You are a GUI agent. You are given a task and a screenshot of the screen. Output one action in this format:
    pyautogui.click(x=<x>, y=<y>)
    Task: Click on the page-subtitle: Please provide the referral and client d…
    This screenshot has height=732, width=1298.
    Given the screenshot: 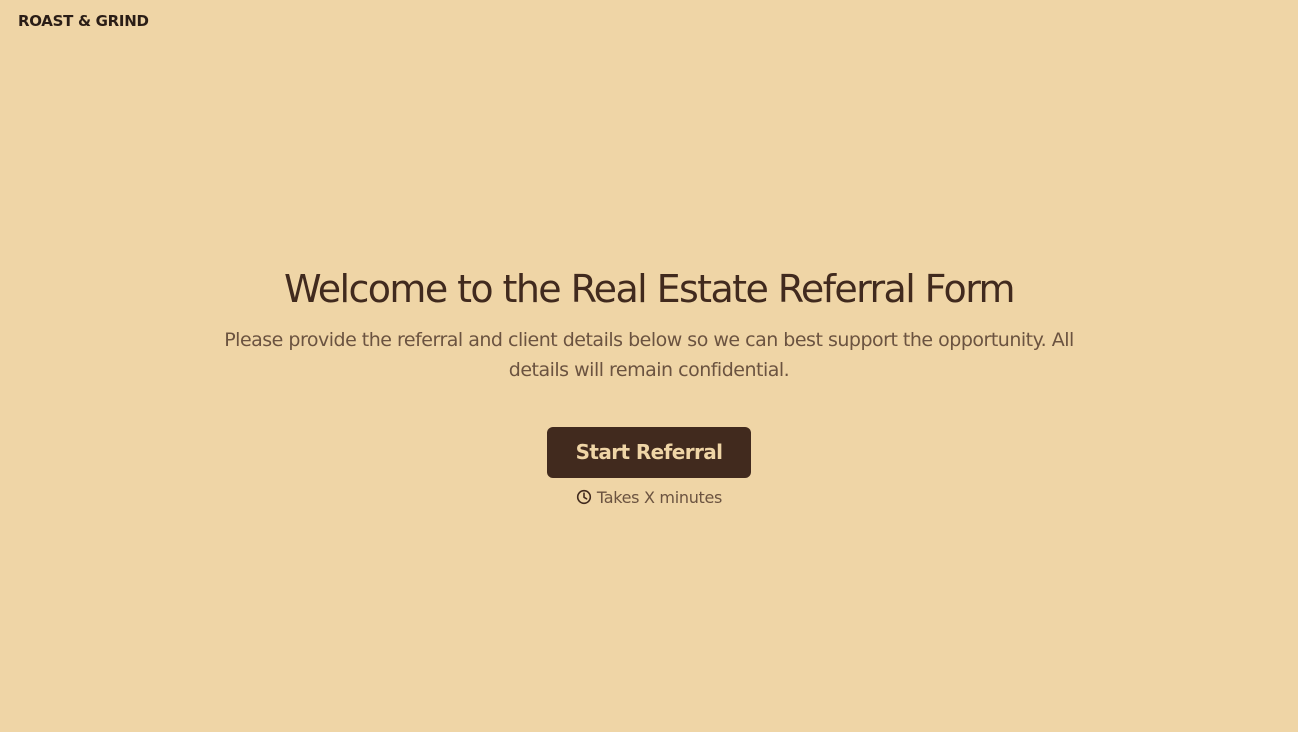 What is the action you would take?
    pyautogui.click(x=649, y=355)
    